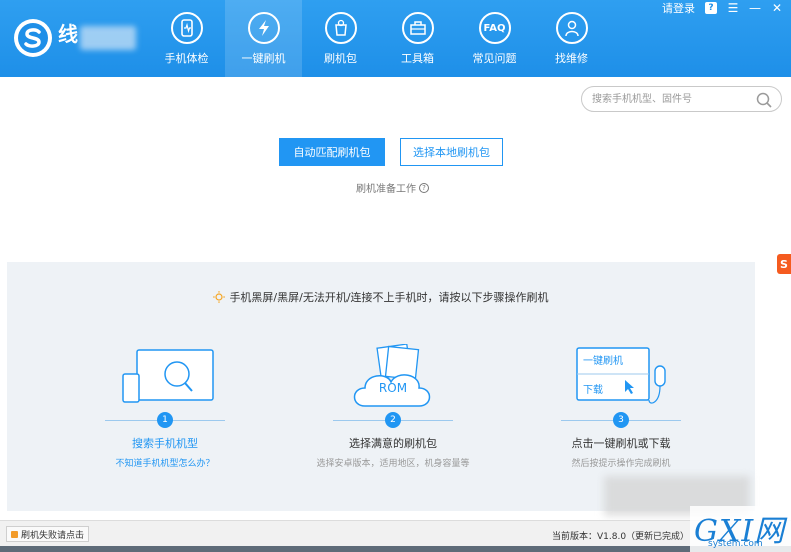 The height and width of the screenshot is (552, 791). I want to click on taskbar-strip, so click(395, 549).